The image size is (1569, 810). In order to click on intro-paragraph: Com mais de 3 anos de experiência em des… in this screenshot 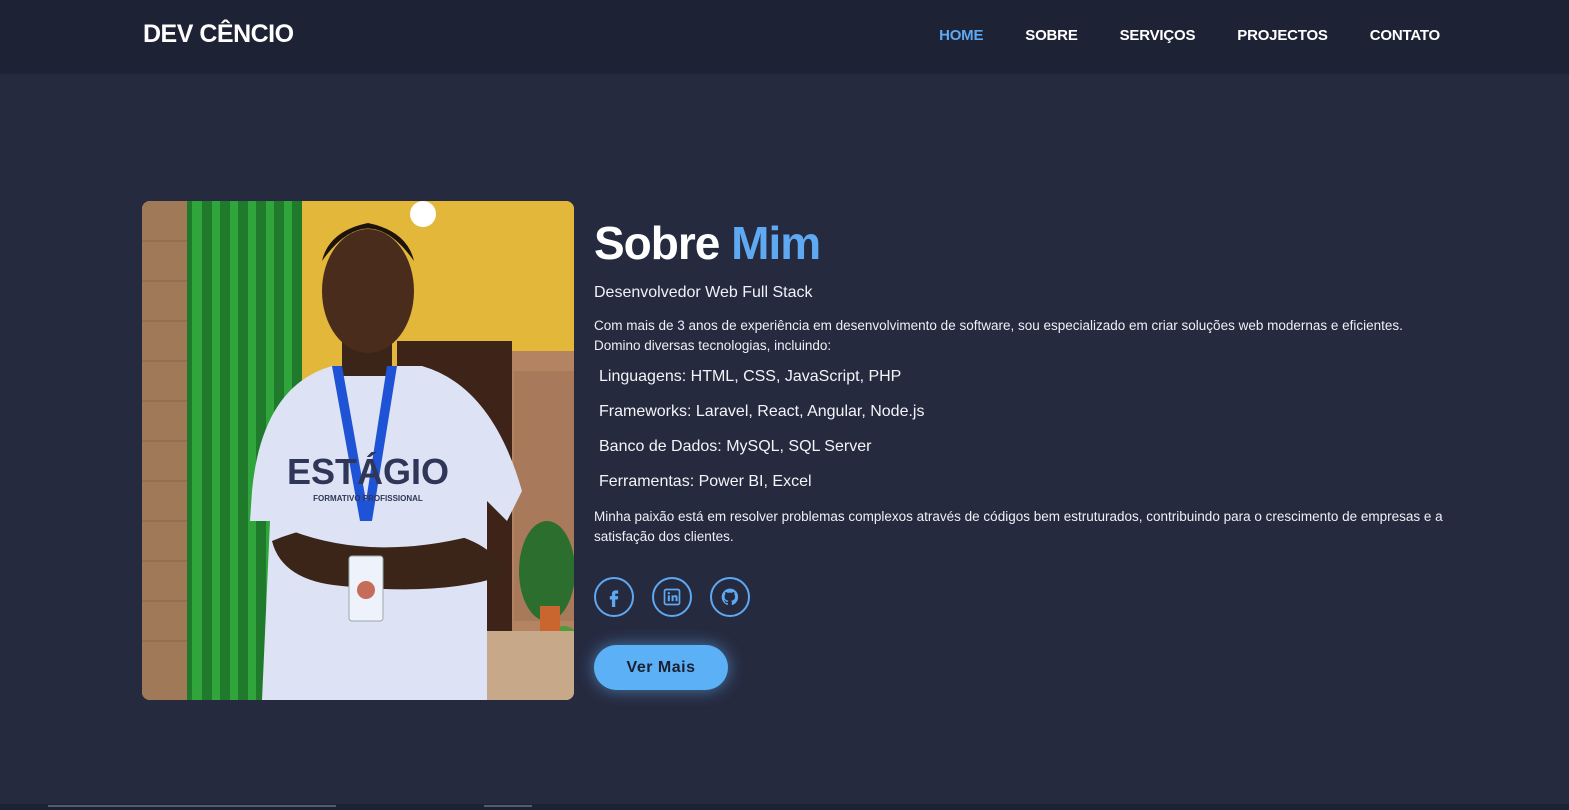, I will do `click(998, 335)`.